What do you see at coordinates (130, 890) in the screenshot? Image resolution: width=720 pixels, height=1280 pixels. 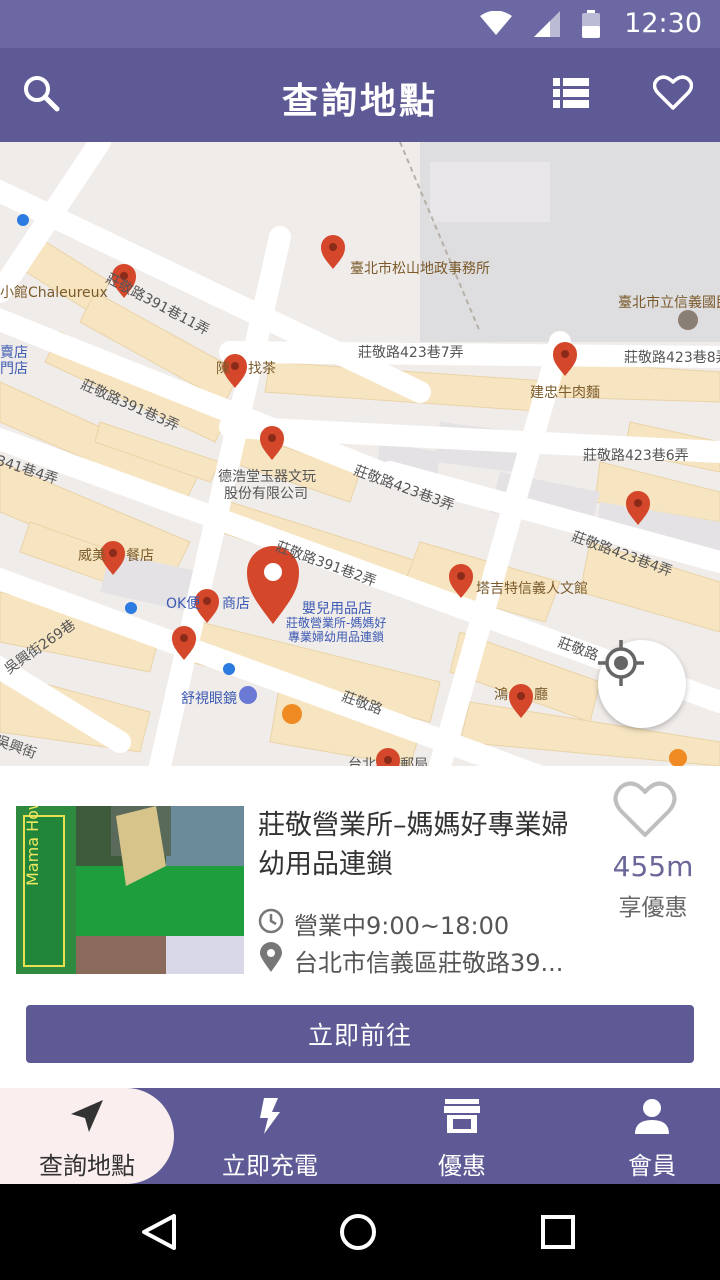 I see `store-photo: Mama How!` at bounding box center [130, 890].